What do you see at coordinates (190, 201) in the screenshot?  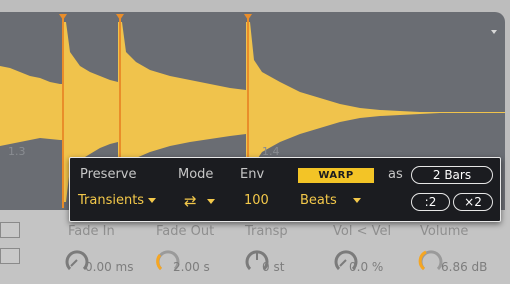 I see `loop-mode-icon: ⇄` at bounding box center [190, 201].